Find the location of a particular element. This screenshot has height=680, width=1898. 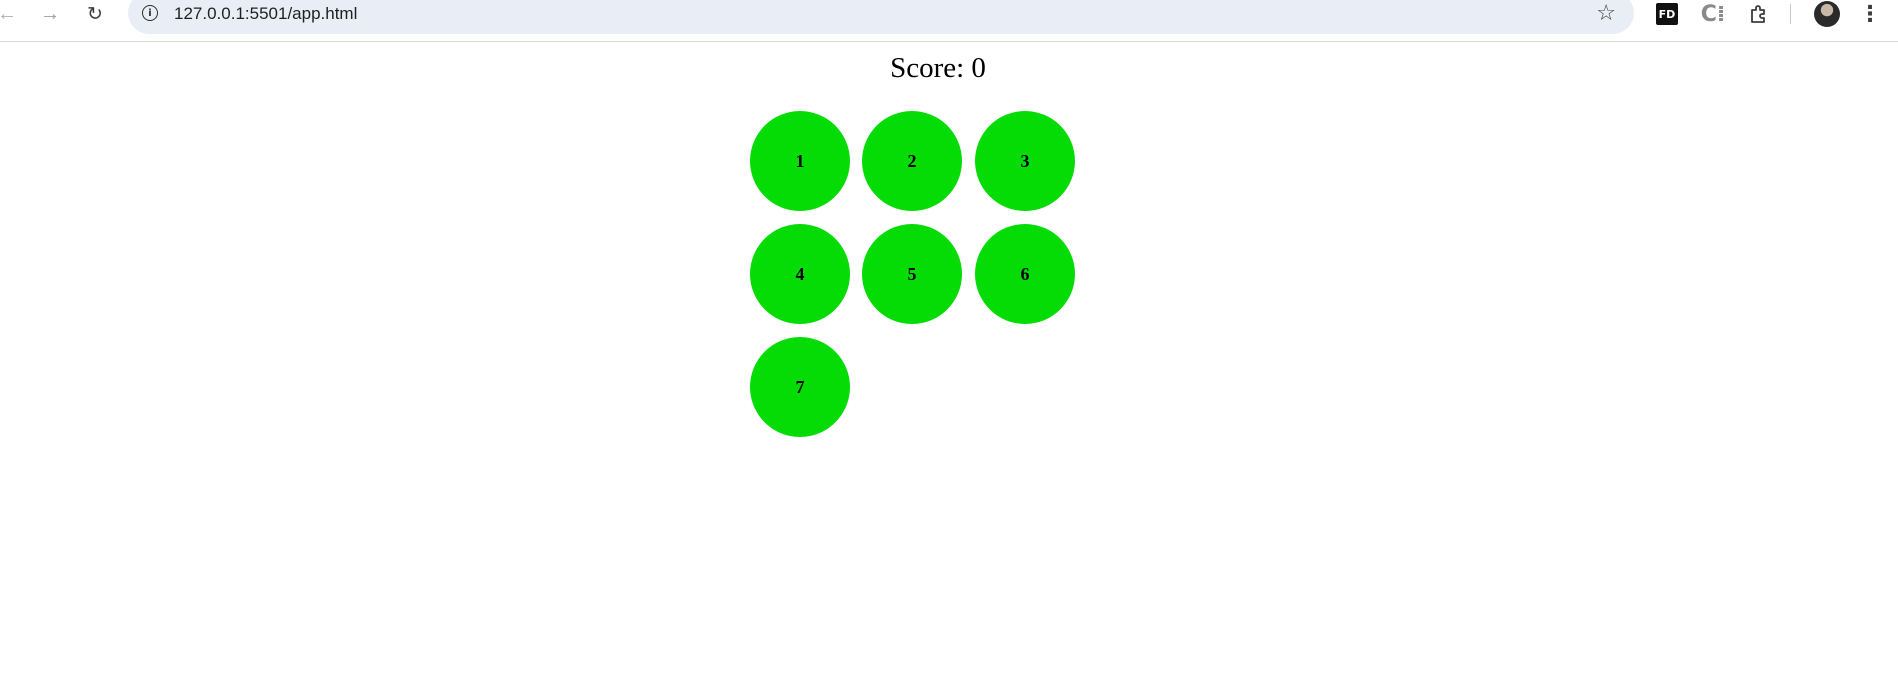

reload-button: ↻ is located at coordinates (95, 14).